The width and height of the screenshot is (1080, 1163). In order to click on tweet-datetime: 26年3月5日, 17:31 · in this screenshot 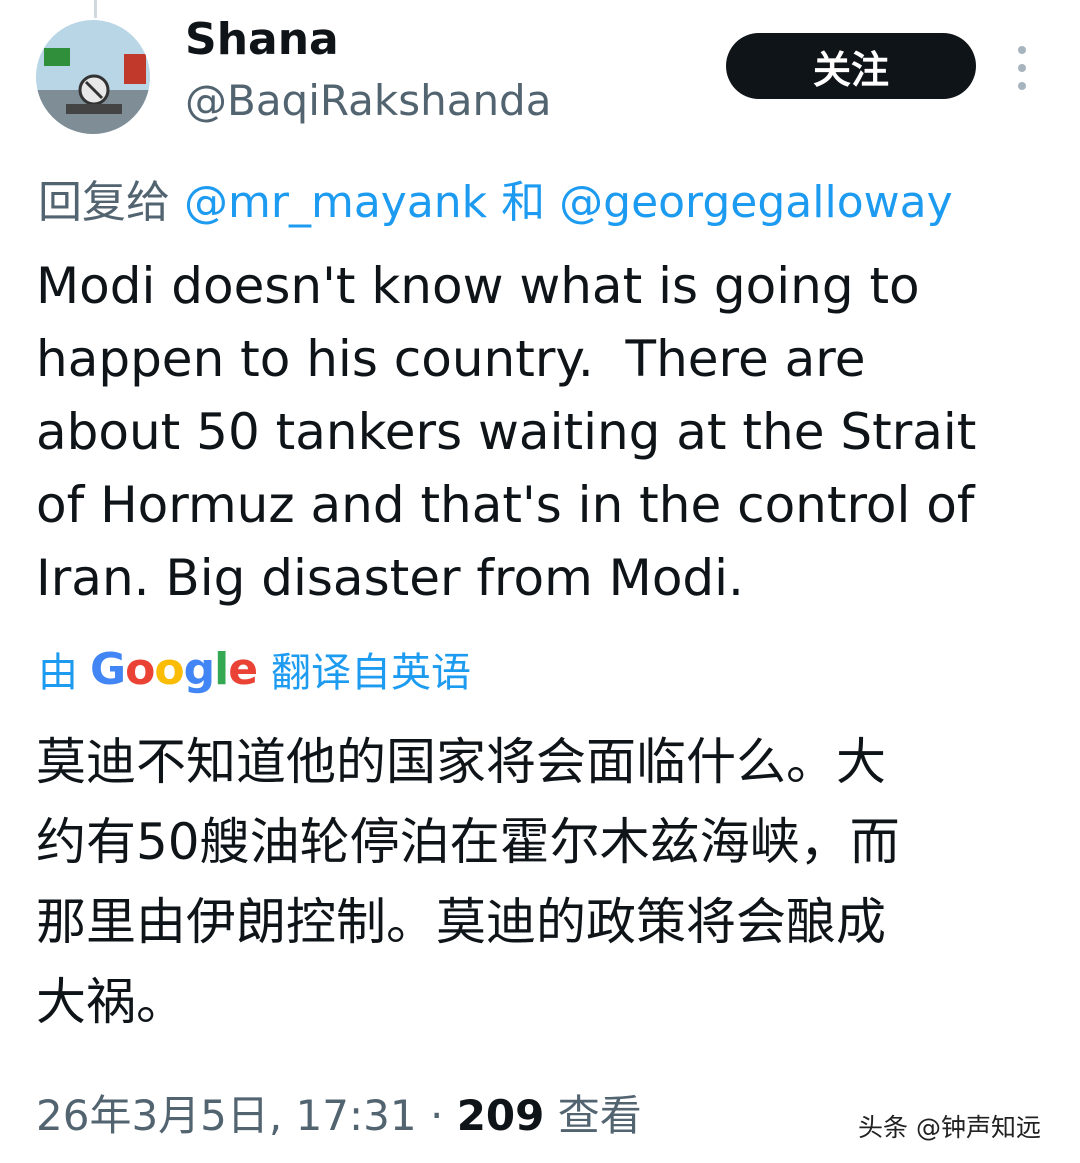, I will do `click(246, 1115)`.